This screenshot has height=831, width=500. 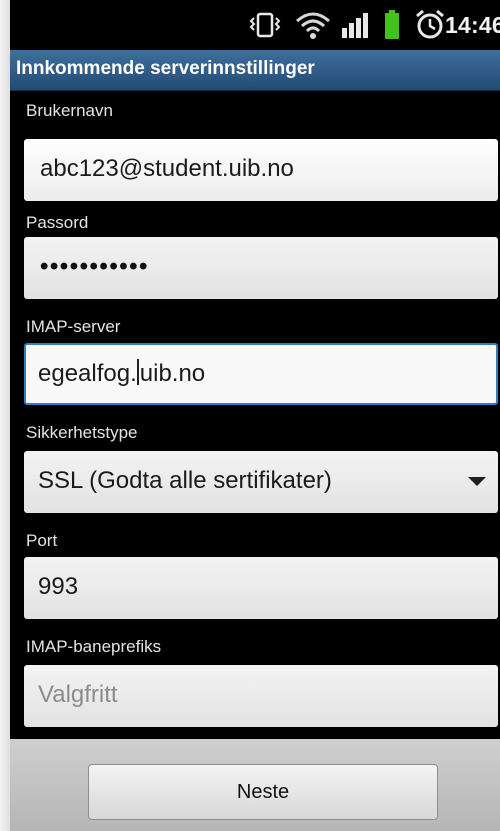 What do you see at coordinates (78, 694) in the screenshot?
I see `path-prefix-placeholder: Valgfritt` at bounding box center [78, 694].